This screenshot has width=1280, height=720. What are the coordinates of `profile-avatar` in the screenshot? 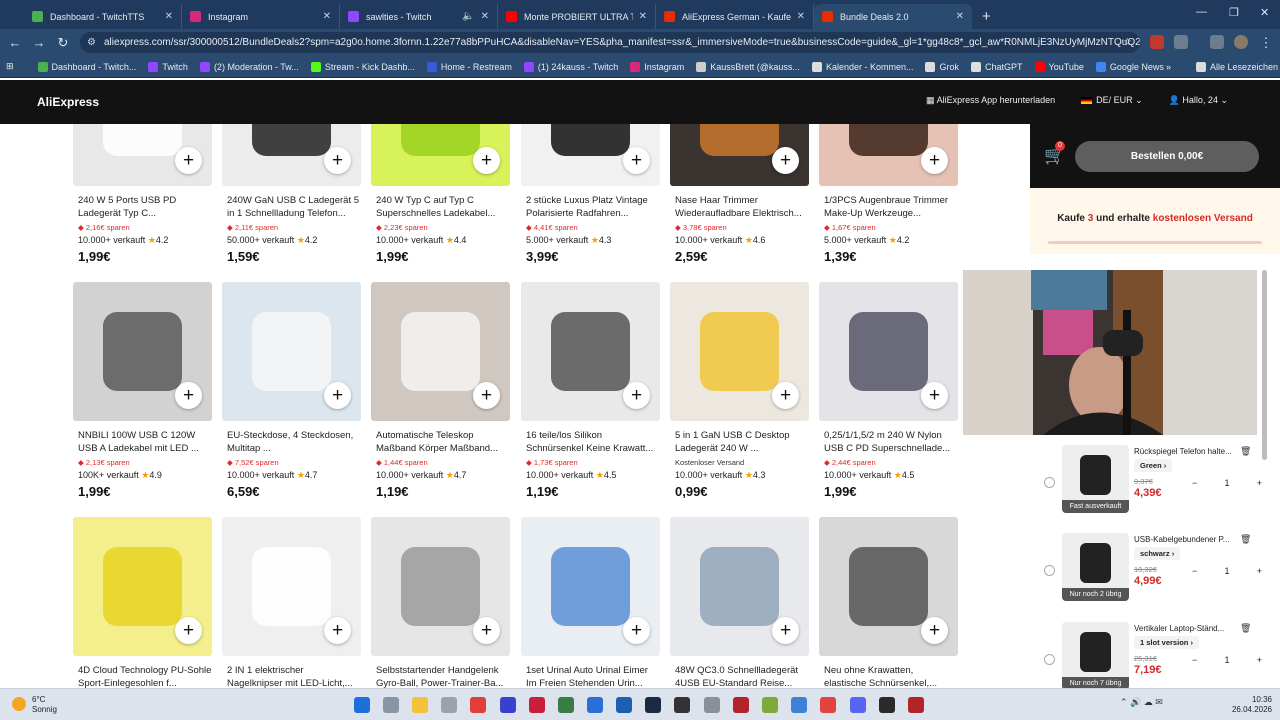 It's located at (1241, 42).